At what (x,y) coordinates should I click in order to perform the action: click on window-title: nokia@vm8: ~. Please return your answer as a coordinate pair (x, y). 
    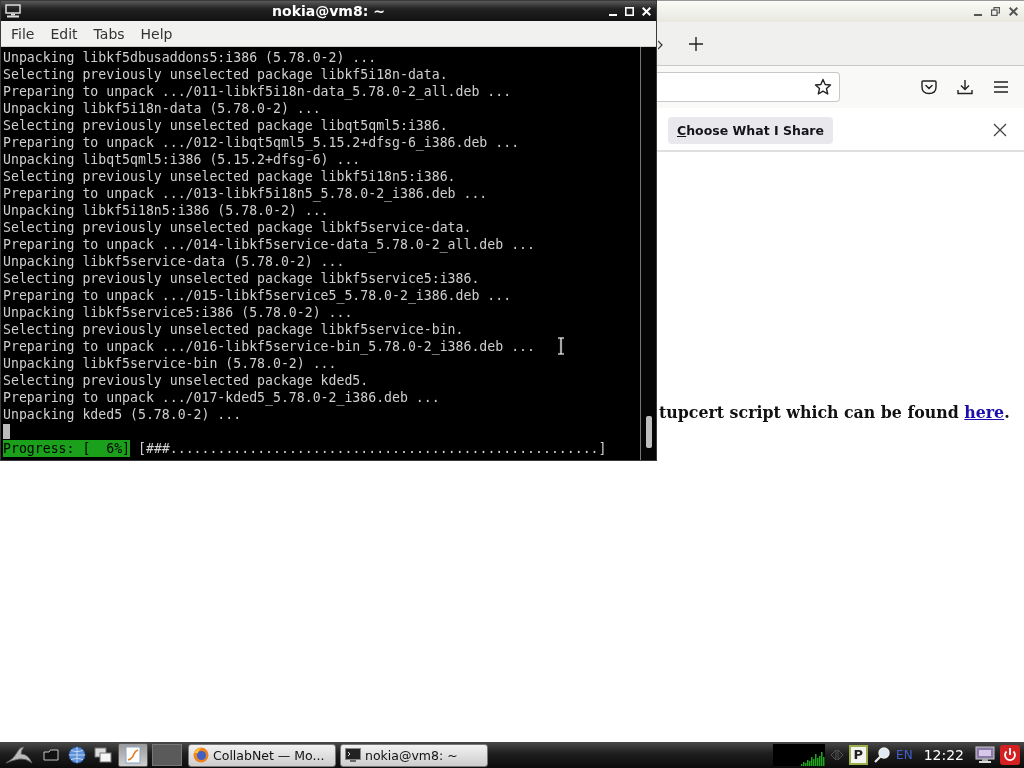
    Looking at the image, I should click on (328, 11).